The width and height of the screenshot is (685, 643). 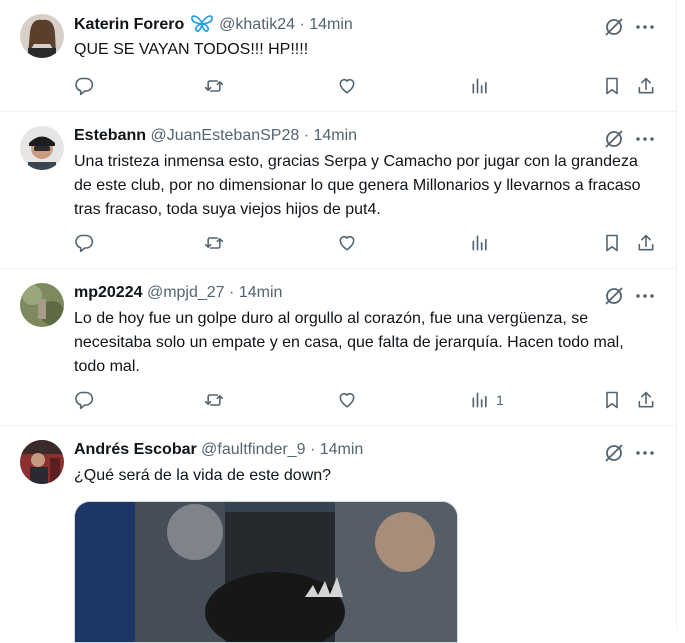 I want to click on author-name: Katerin Forero, so click(x=129, y=24).